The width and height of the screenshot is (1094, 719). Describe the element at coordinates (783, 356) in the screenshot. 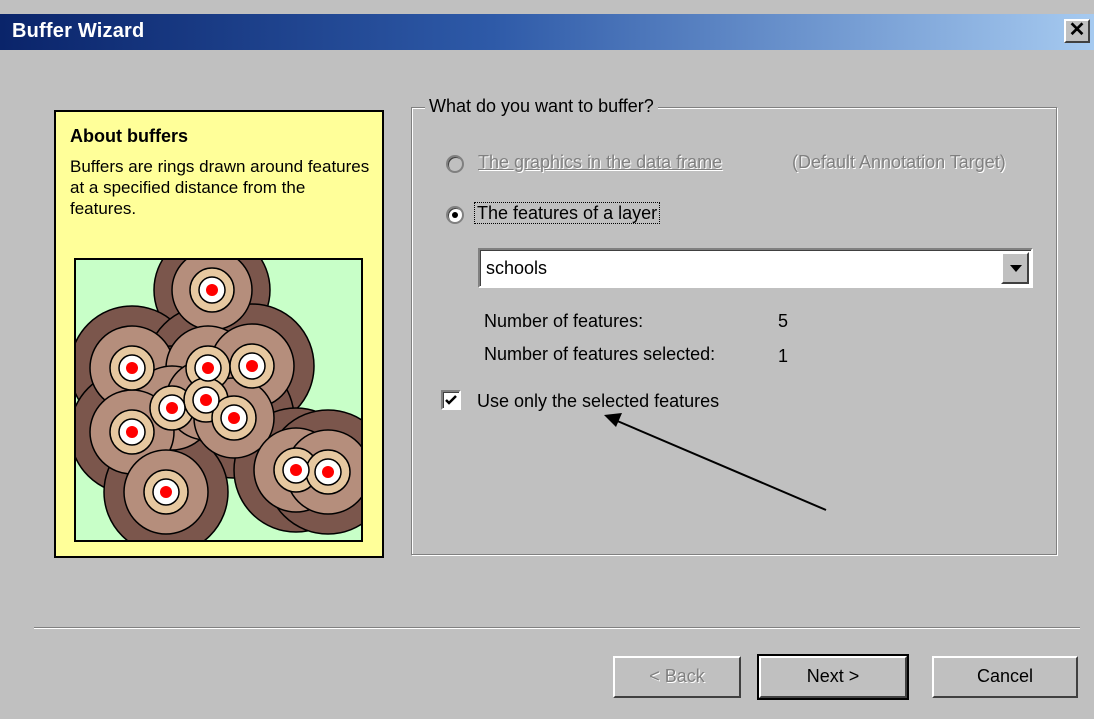

I see `num-selected-value: 1` at that location.